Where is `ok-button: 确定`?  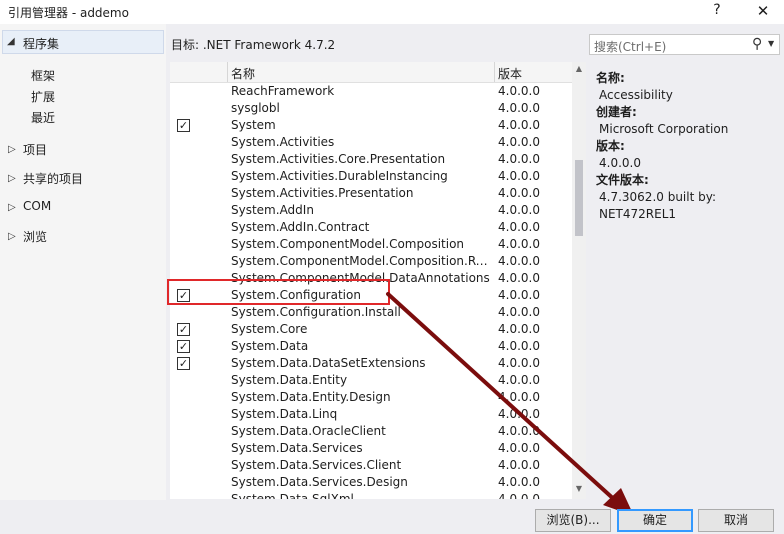
ok-button: 确定 is located at coordinates (655, 520).